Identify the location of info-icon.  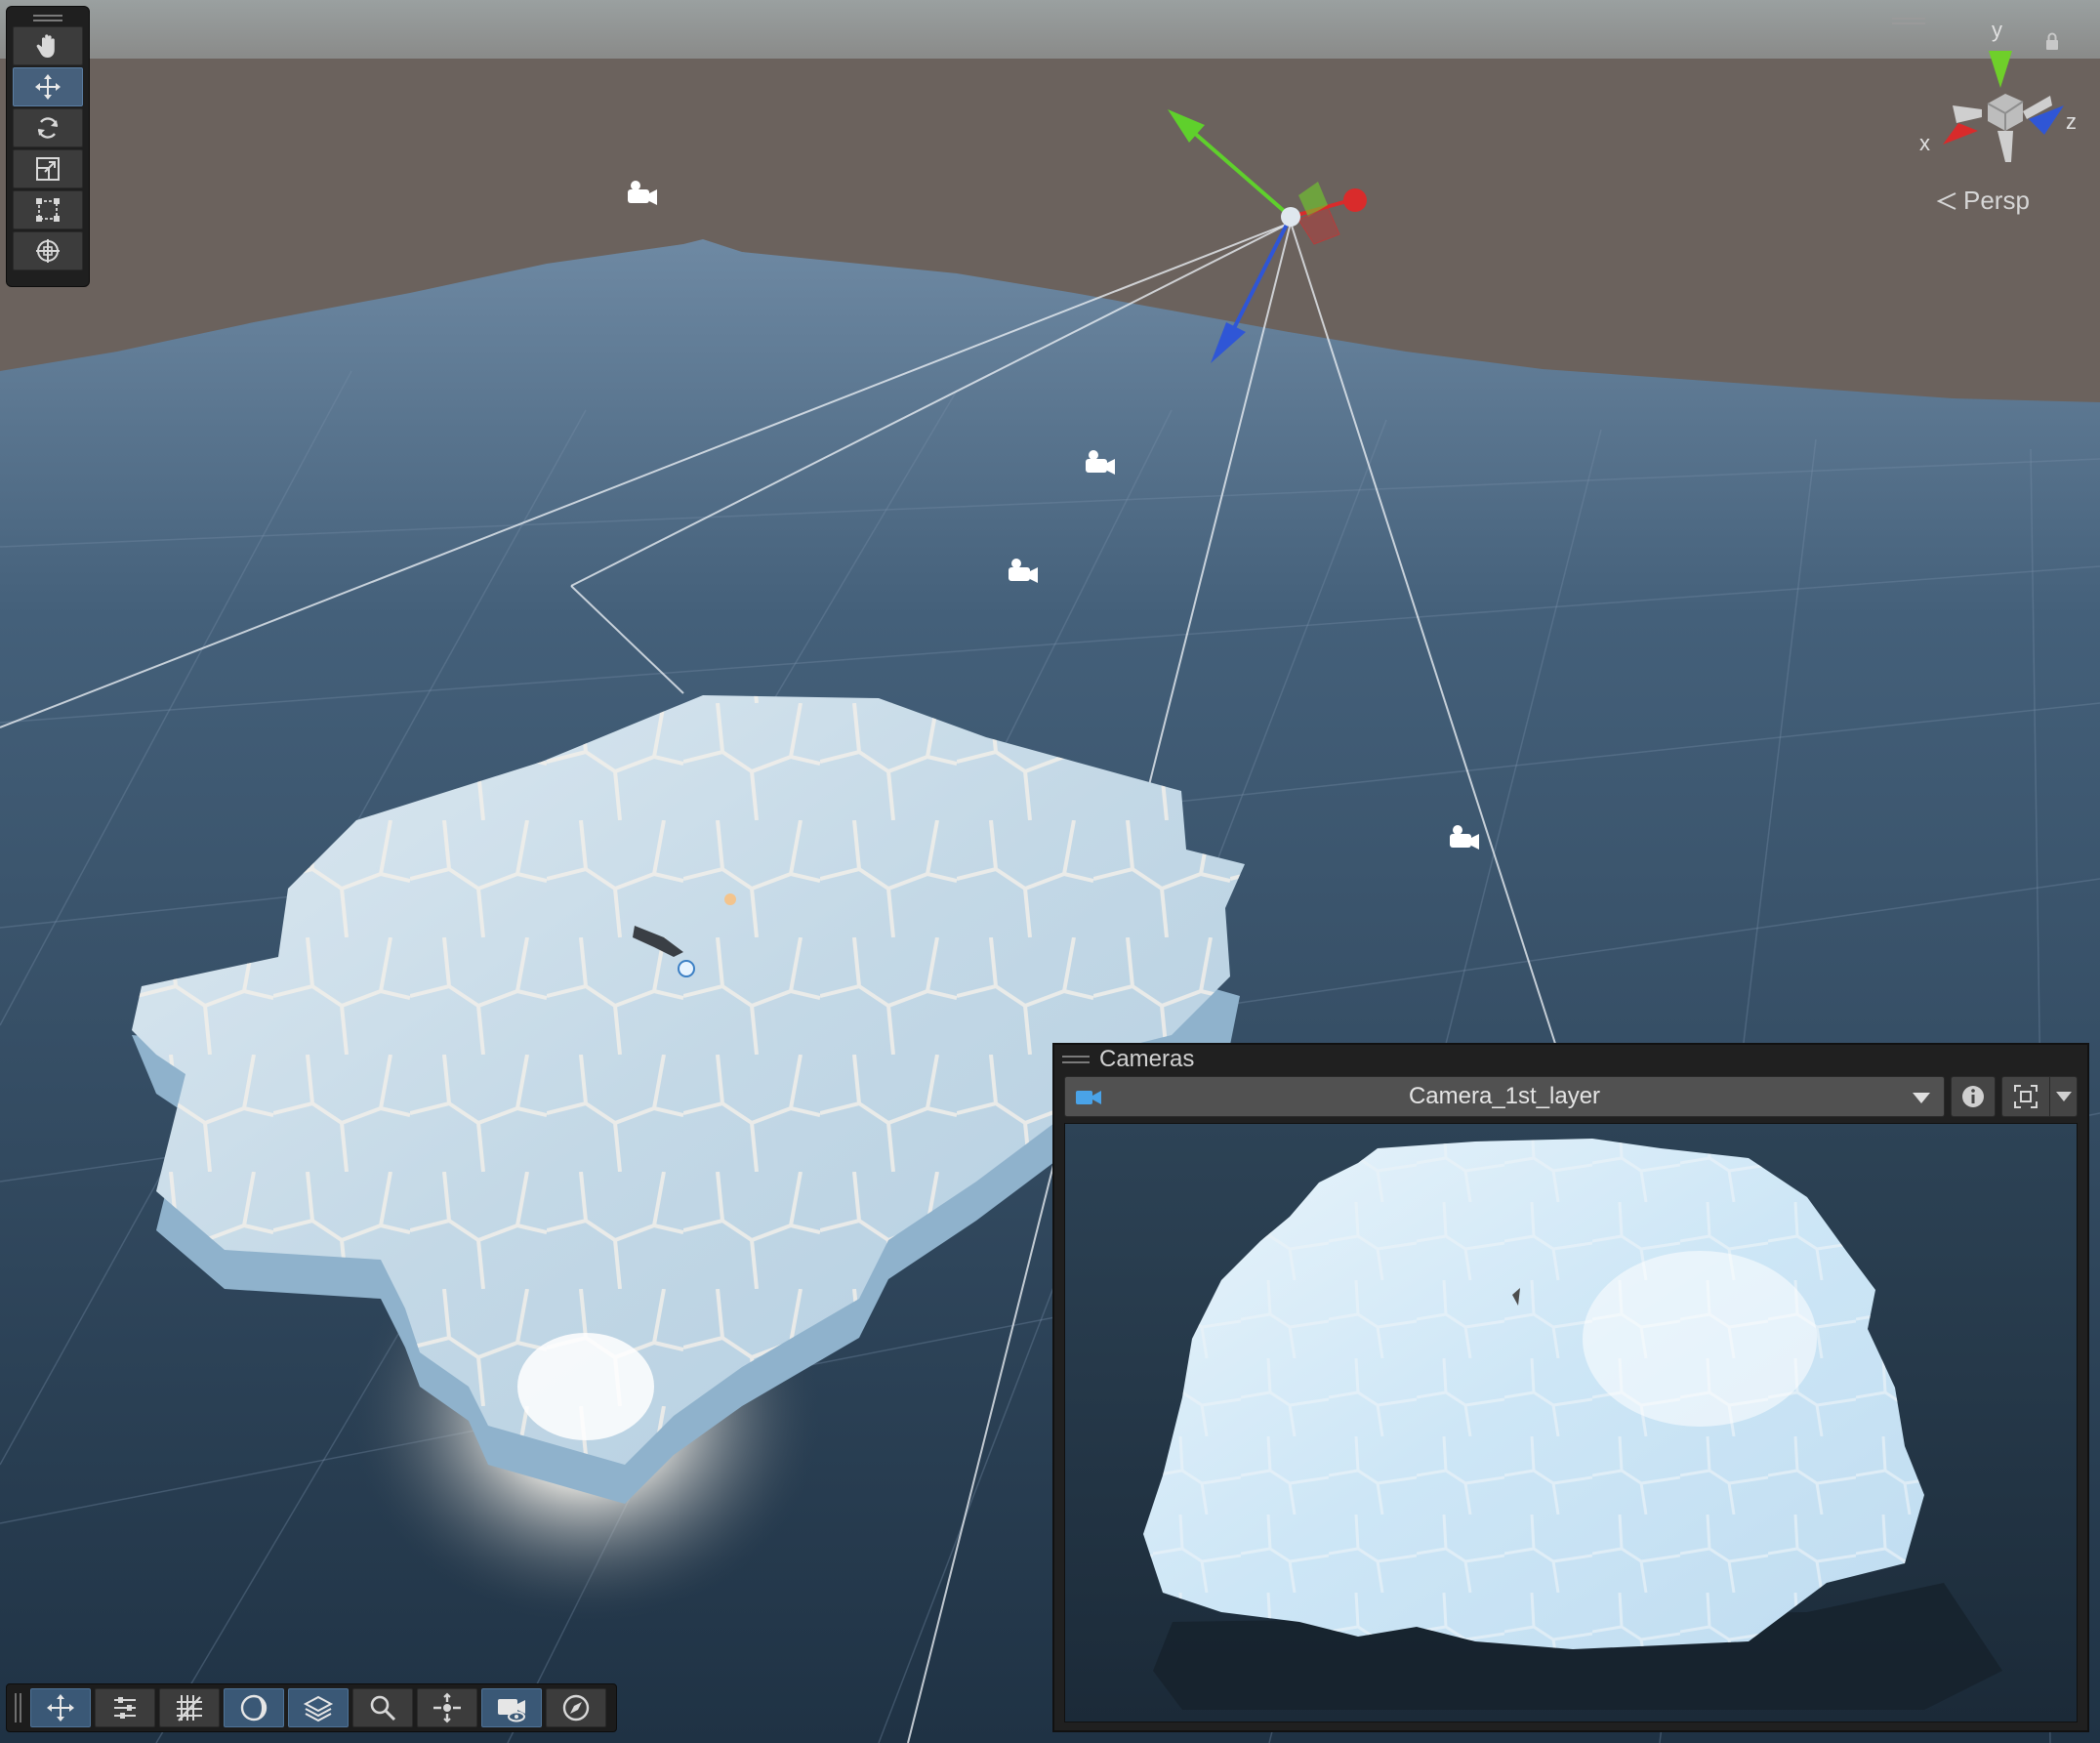
(1973, 1097).